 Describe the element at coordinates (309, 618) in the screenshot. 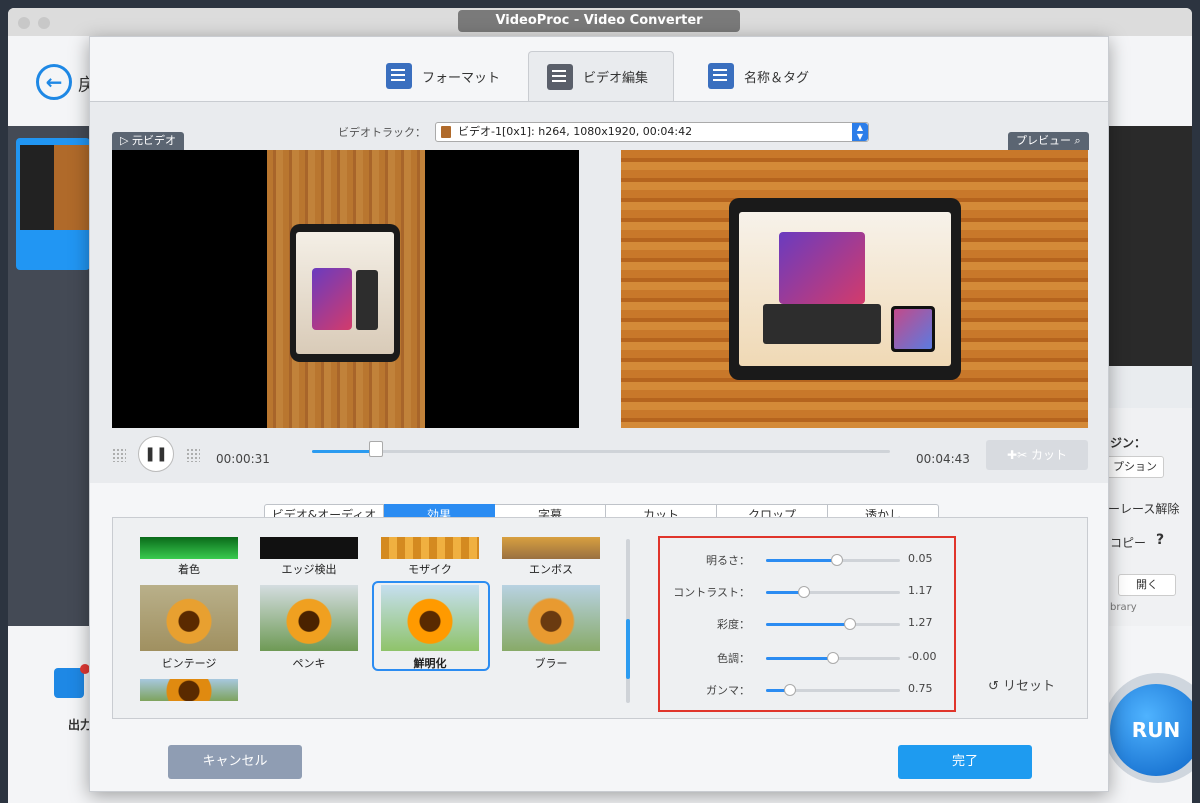

I see `effect-paint-thumb` at that location.